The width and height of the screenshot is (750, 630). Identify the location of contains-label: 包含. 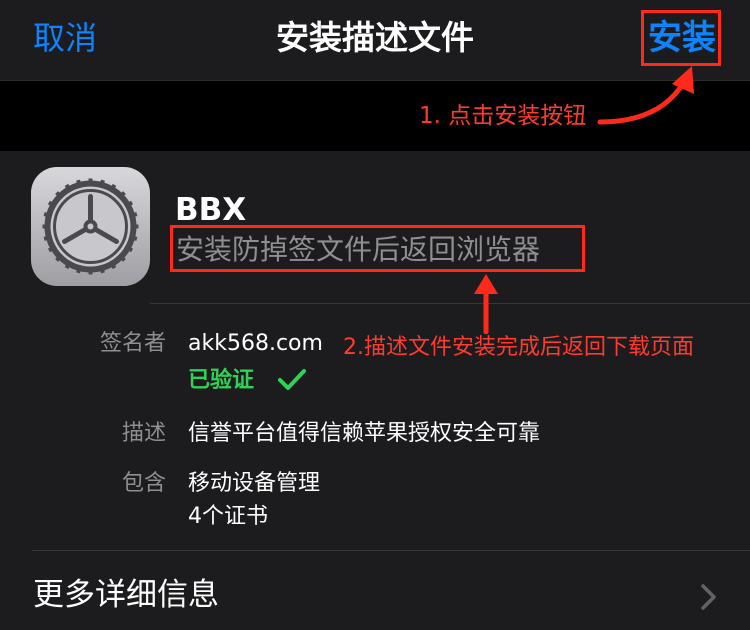
(143, 483).